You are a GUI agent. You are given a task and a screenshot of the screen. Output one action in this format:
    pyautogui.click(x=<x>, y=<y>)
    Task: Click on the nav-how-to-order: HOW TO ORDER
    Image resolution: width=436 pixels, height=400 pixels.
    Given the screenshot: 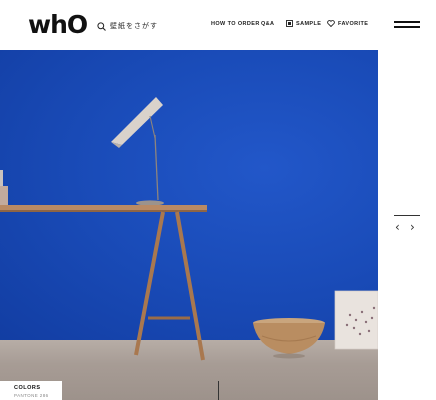 What is the action you would take?
    pyautogui.click(x=235, y=24)
    